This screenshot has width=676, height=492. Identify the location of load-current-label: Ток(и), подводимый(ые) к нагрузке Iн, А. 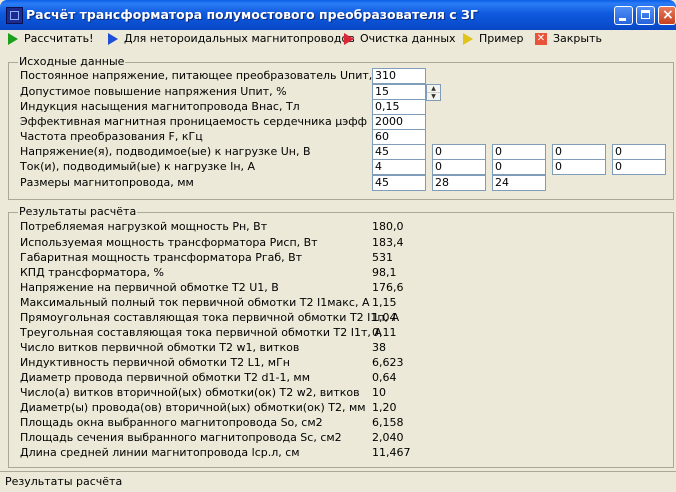
(138, 166).